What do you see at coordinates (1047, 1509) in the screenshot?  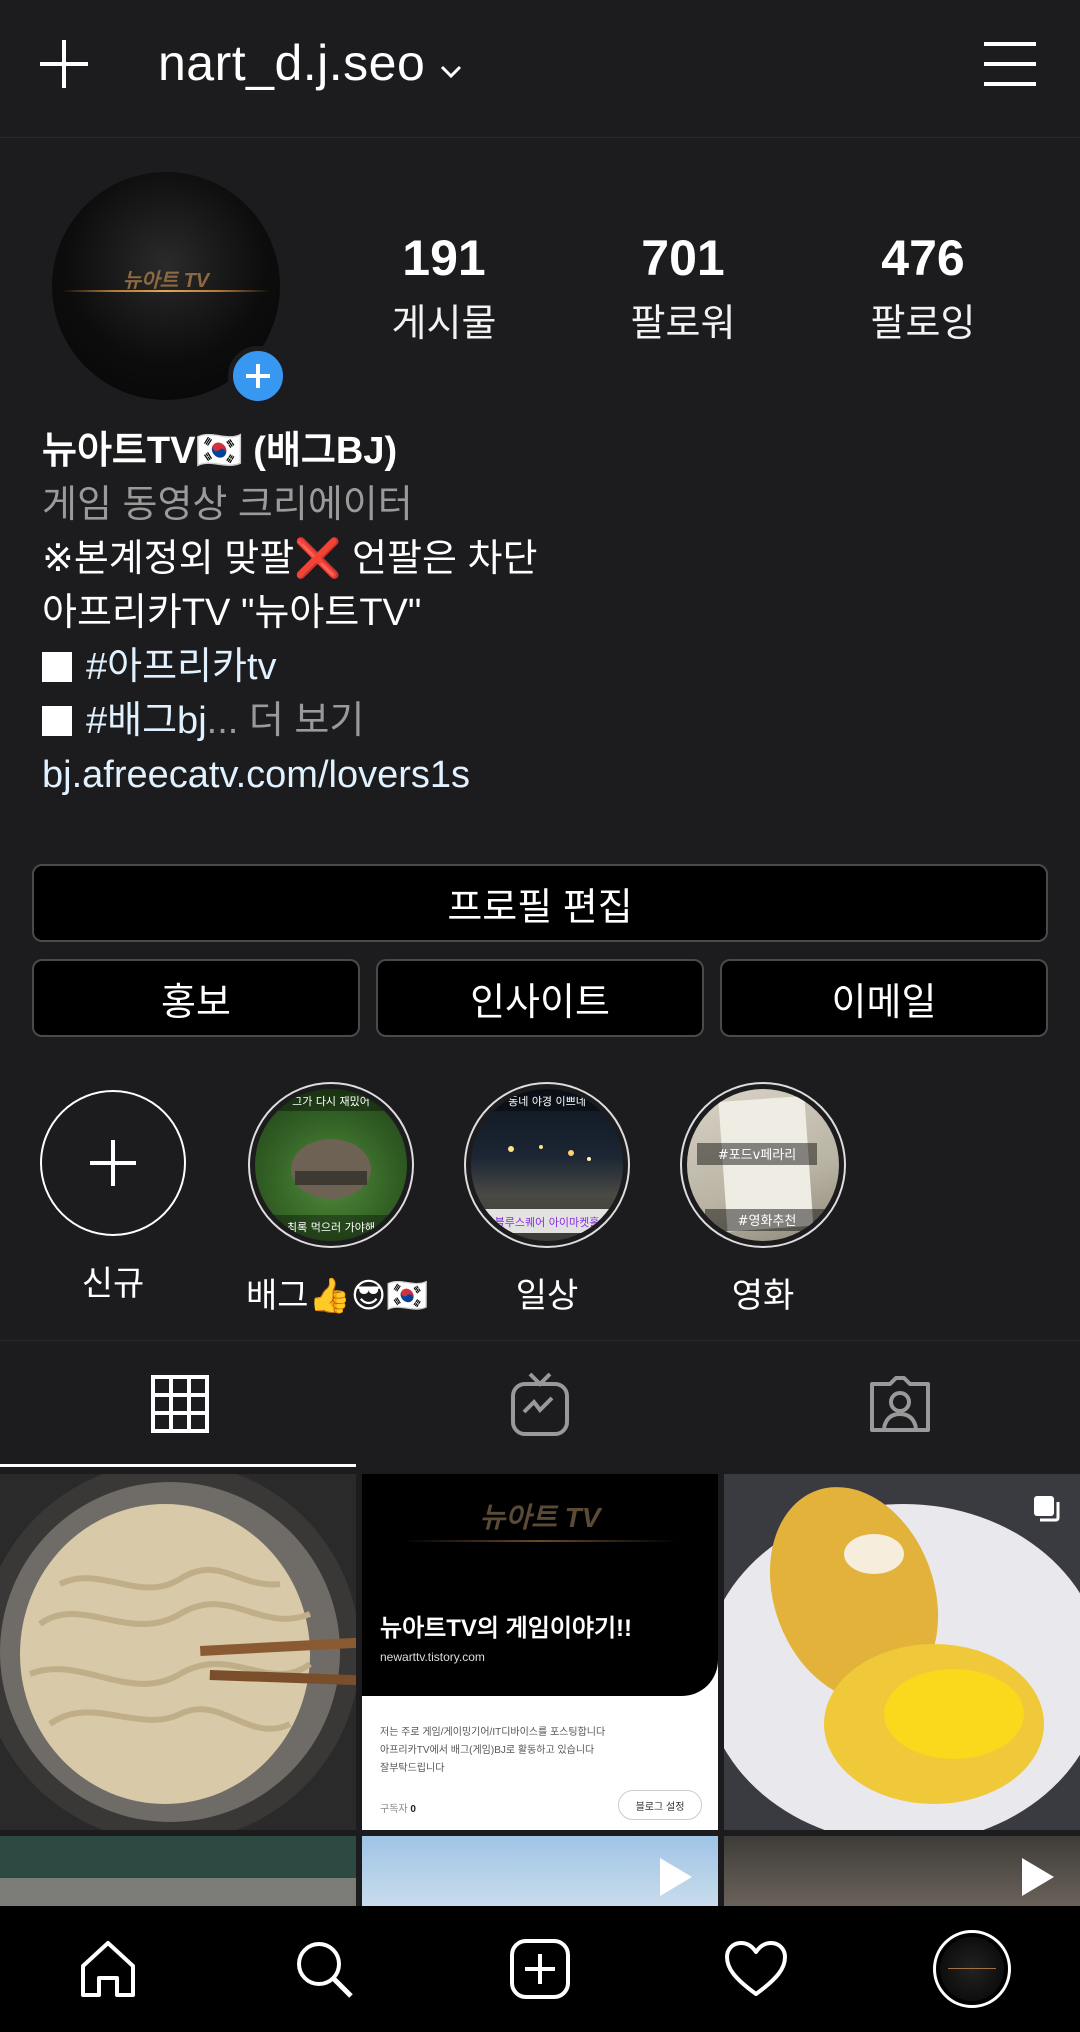 I see `carousel-icon` at bounding box center [1047, 1509].